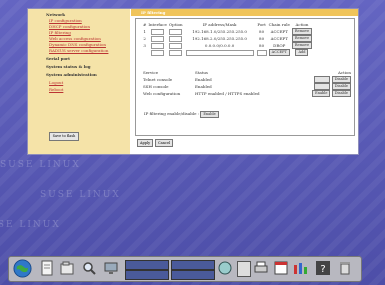 The width and height of the screenshot is (385, 285). I want to click on col-header: Port, so click(261, 24).